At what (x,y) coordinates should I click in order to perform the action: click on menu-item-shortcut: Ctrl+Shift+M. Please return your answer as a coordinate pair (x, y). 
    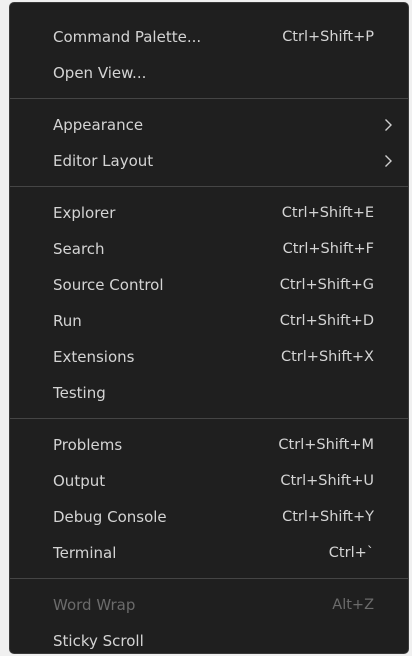
    Looking at the image, I should click on (326, 445).